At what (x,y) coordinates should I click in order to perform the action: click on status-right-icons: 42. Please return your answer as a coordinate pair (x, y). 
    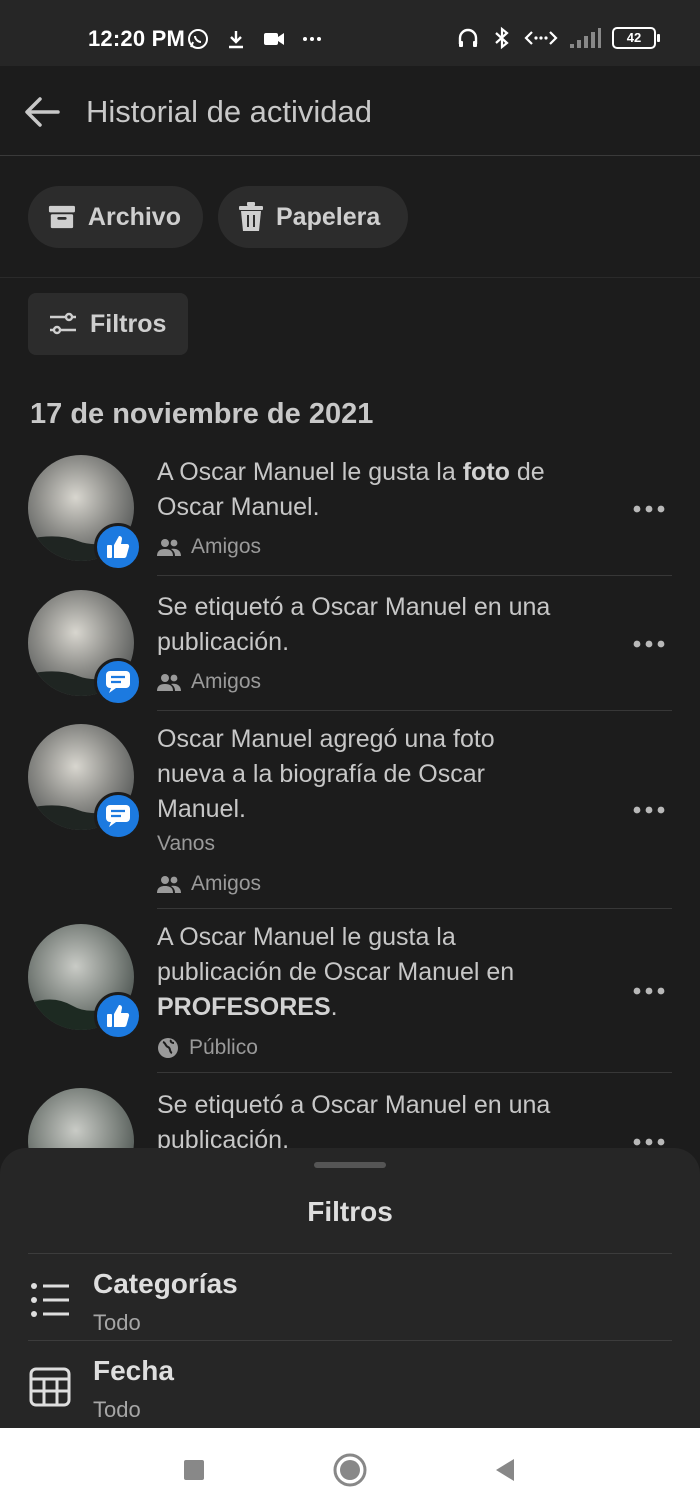
    Looking at the image, I should click on (558, 38).